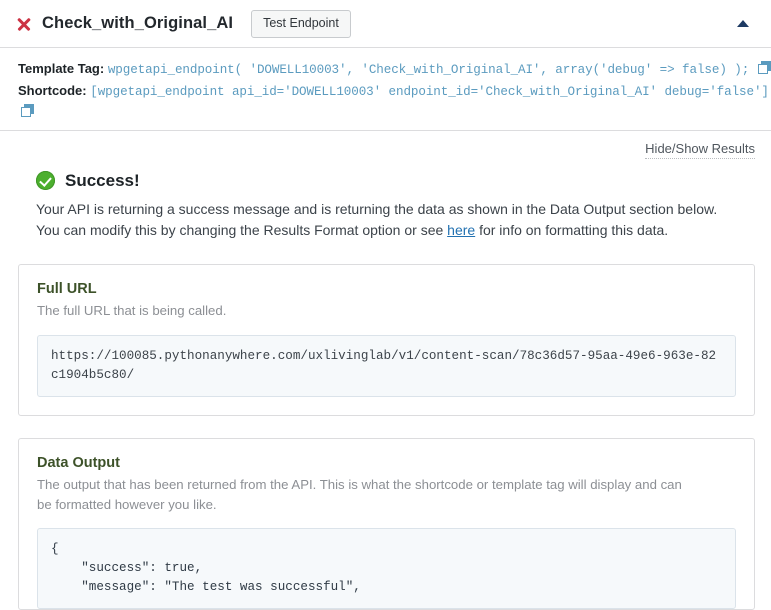  Describe the element at coordinates (78, 462) in the screenshot. I see `data-output-panel-title: Data Output` at that location.